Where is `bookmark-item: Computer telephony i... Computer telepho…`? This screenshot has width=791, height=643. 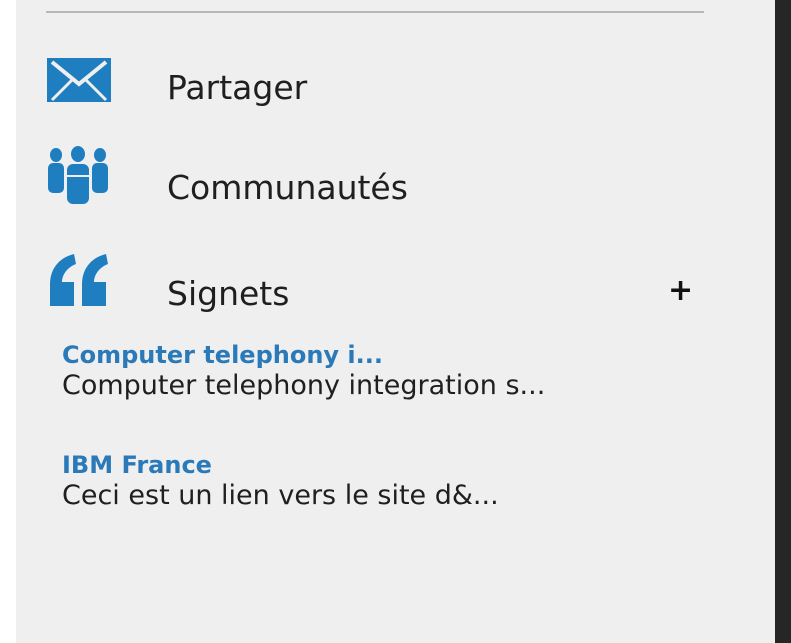 bookmark-item: Computer telephony i... Computer telepho… is located at coordinates (372, 371).